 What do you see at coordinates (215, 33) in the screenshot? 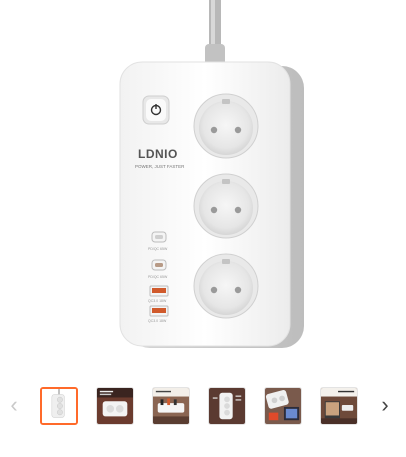
I see `power-cable` at bounding box center [215, 33].